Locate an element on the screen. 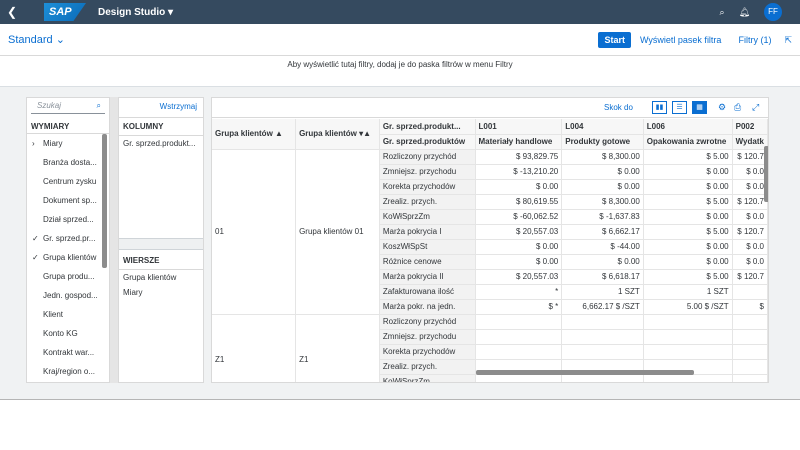  data-cell: $ 6,662.17 is located at coordinates (602, 232).